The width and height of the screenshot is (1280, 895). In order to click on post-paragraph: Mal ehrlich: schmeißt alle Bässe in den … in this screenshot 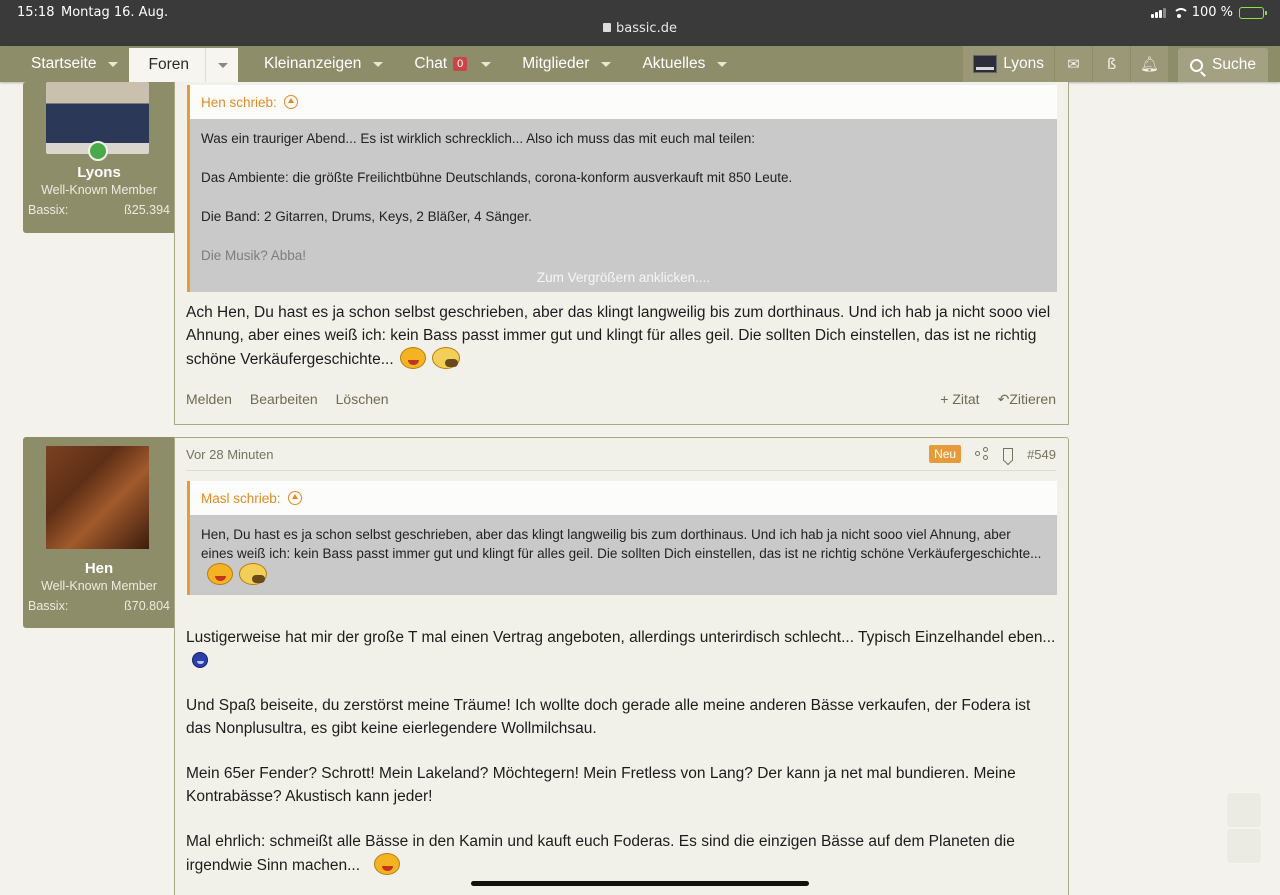, I will do `click(621, 853)`.